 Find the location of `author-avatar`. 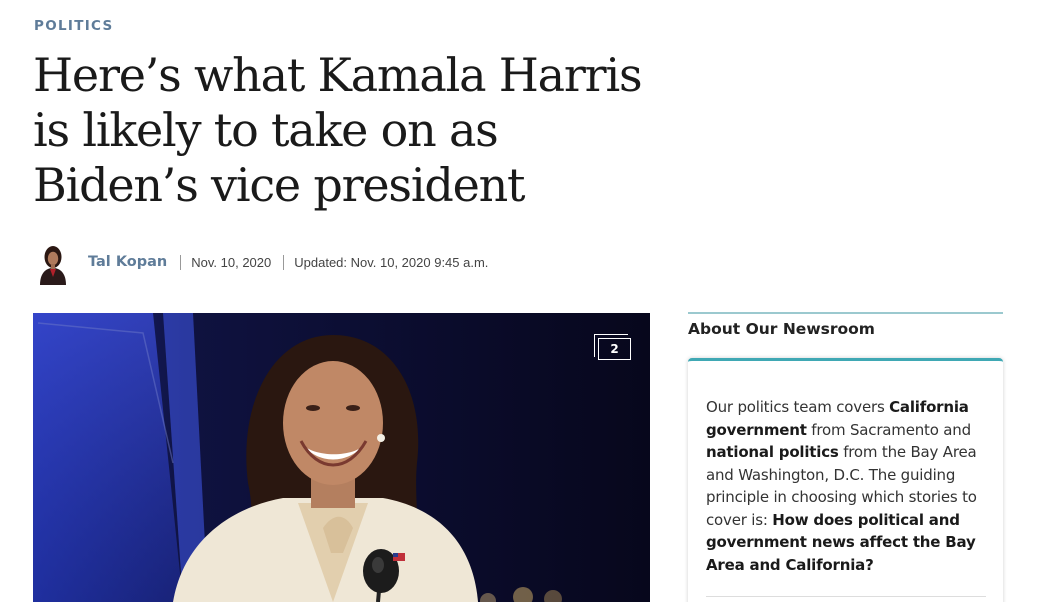

author-avatar is located at coordinates (53, 262).